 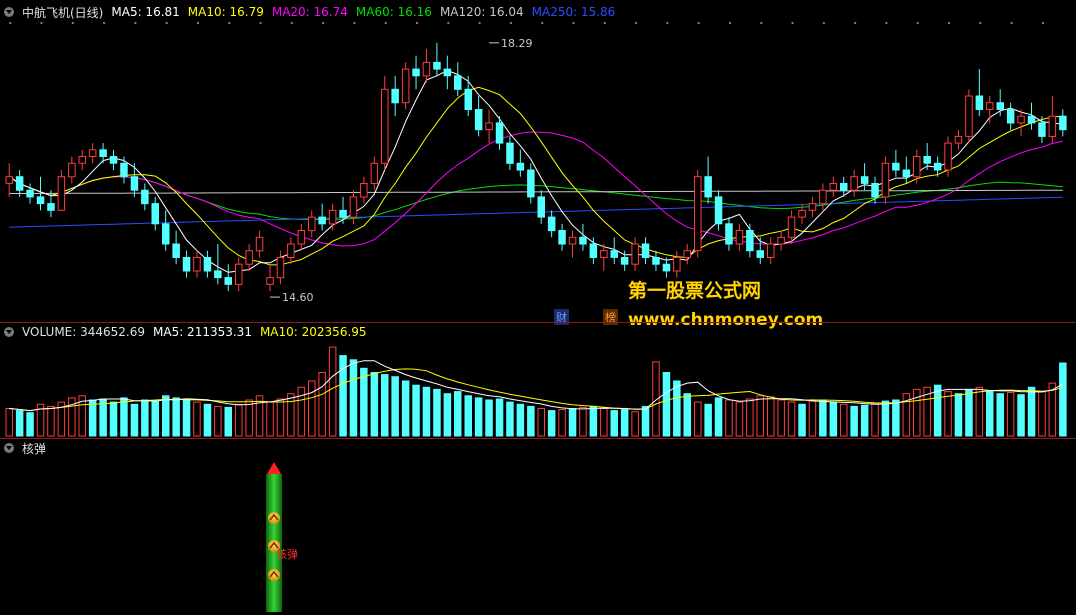 What do you see at coordinates (25, 448) in the screenshot?
I see `indicator-header: 核弹` at bounding box center [25, 448].